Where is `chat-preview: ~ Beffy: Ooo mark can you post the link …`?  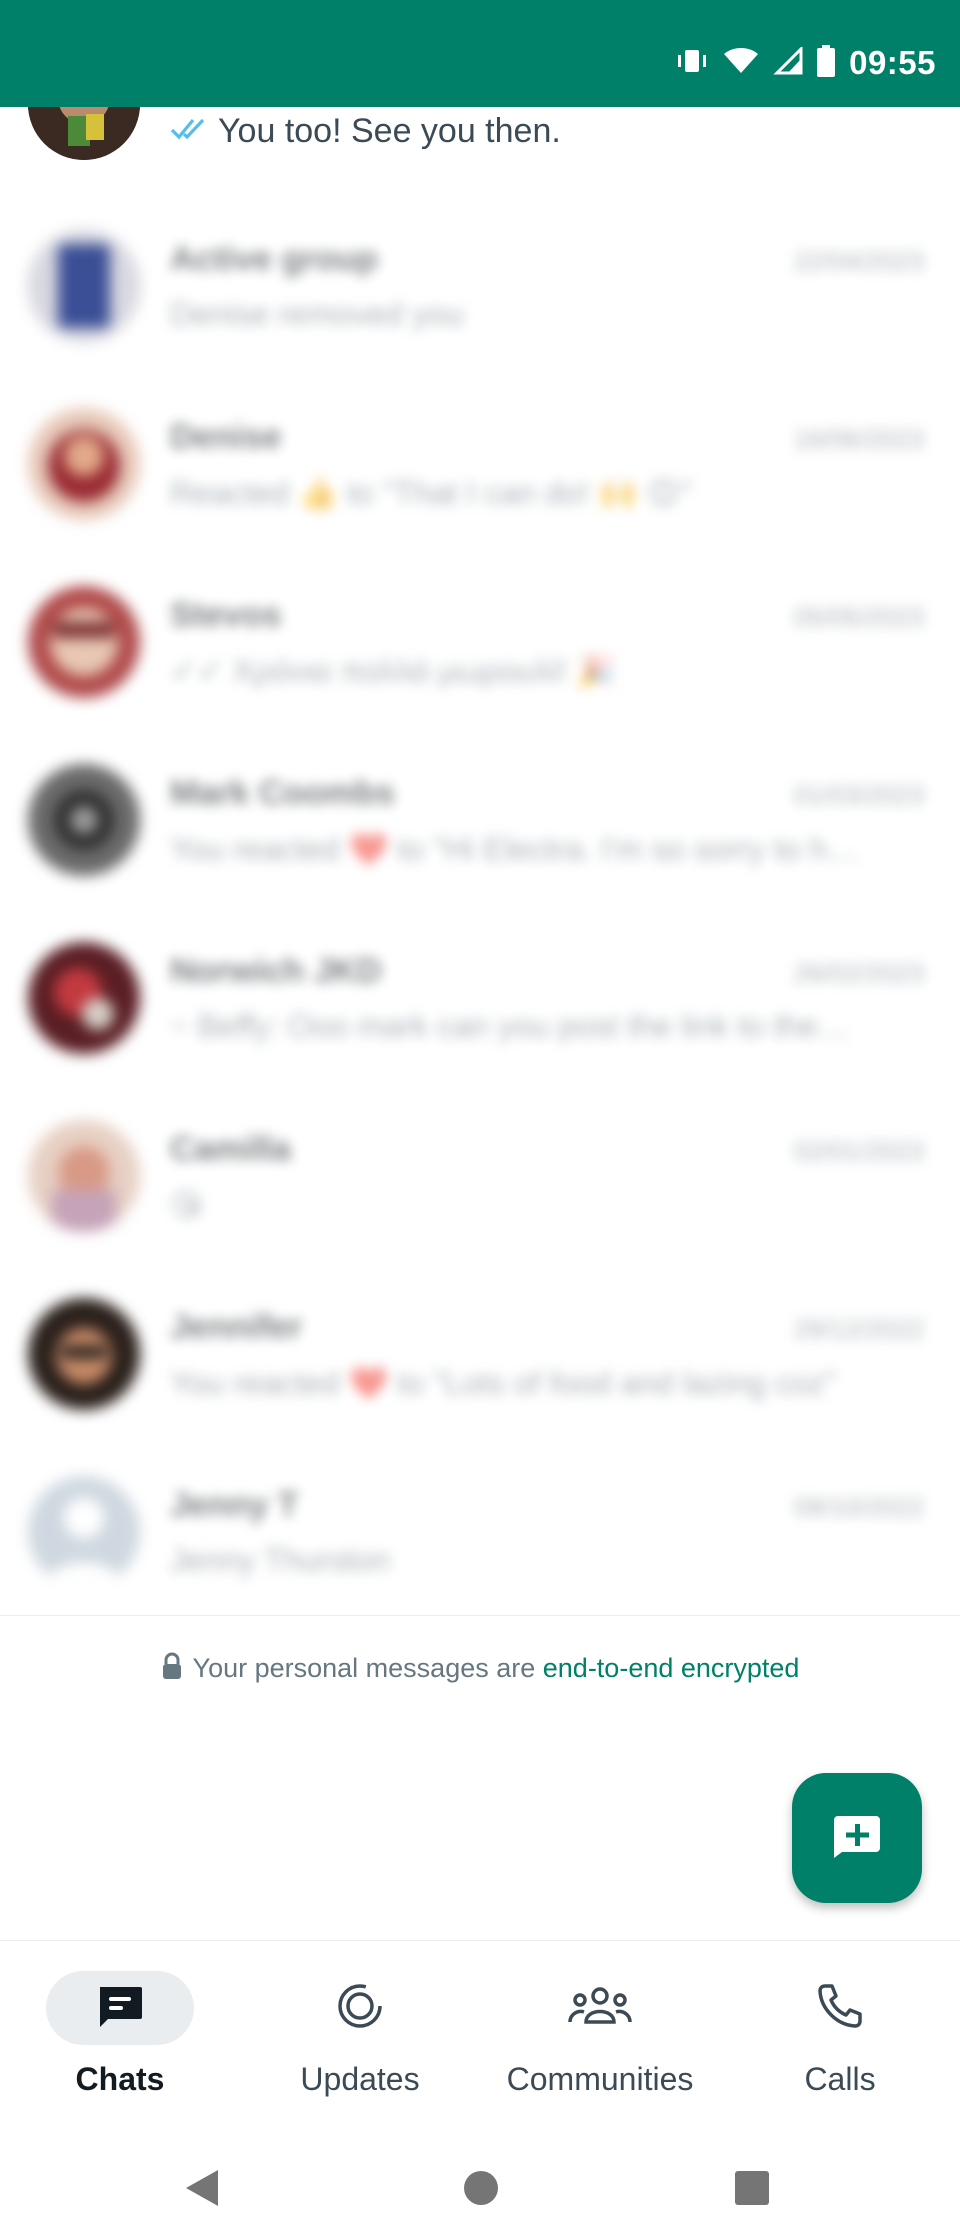 chat-preview: ~ Beffy: Ooo mark can you post the link … is located at coordinates (510, 1026).